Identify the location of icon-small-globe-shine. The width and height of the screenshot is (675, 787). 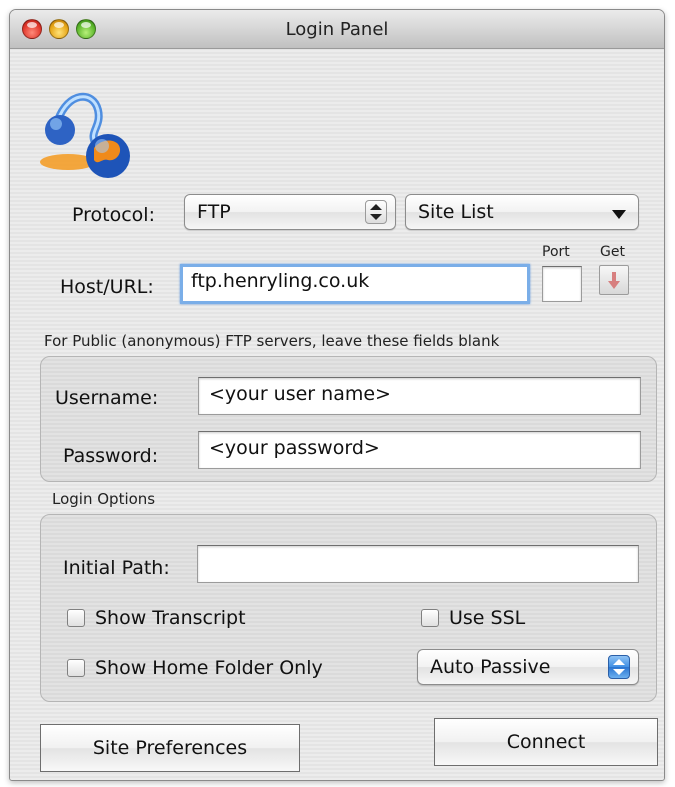
(56, 124).